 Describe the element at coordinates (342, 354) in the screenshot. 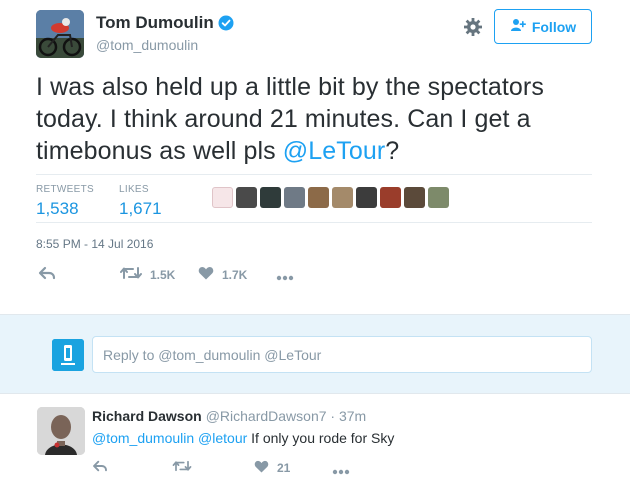

I see `reply-input: Reply to @tom_dumoulin @LeTour` at that location.